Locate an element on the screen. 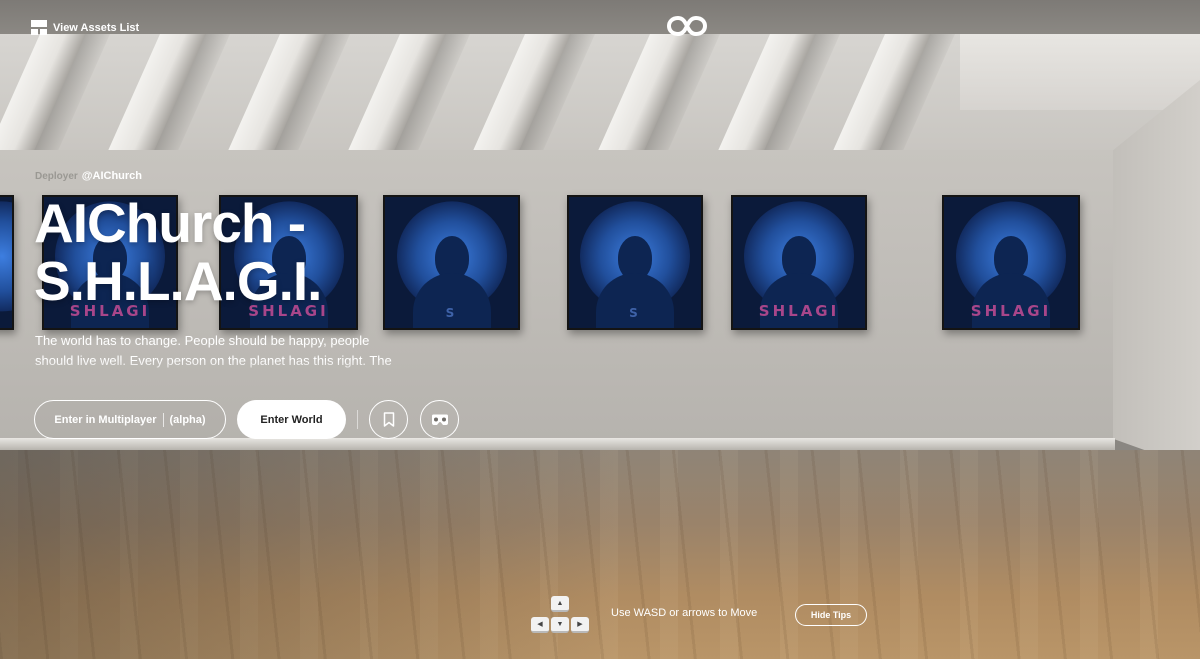  enter-multiplayer-button: Enter in Multiplayer (alpha) is located at coordinates (130, 419).